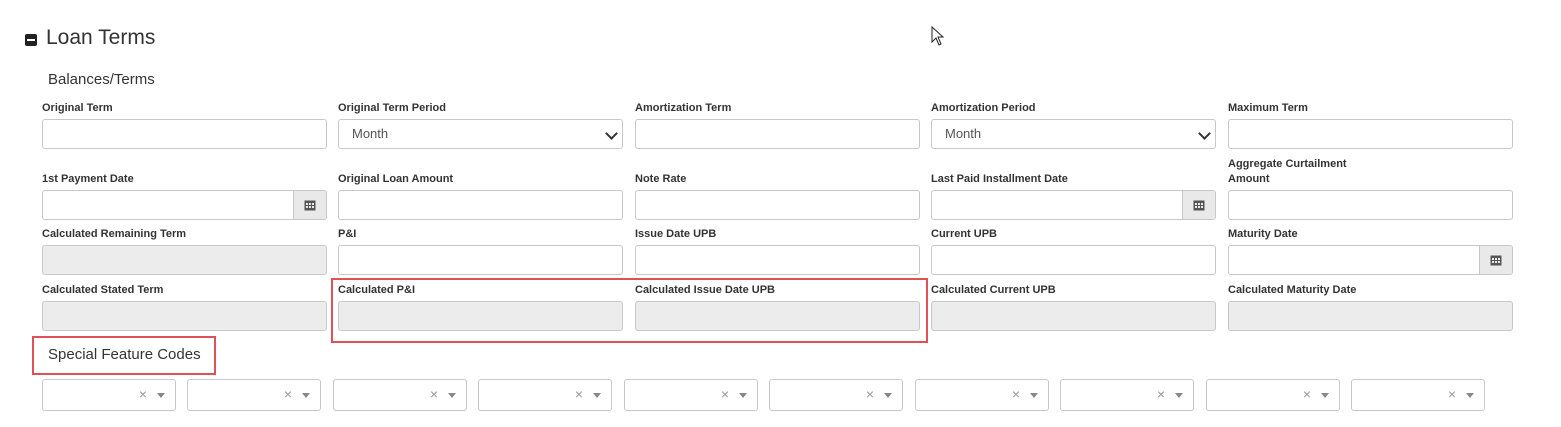 This screenshot has width=1561, height=427. Describe the element at coordinates (1292, 290) in the screenshot. I see `field-label: Calculated Maturity Date` at that location.